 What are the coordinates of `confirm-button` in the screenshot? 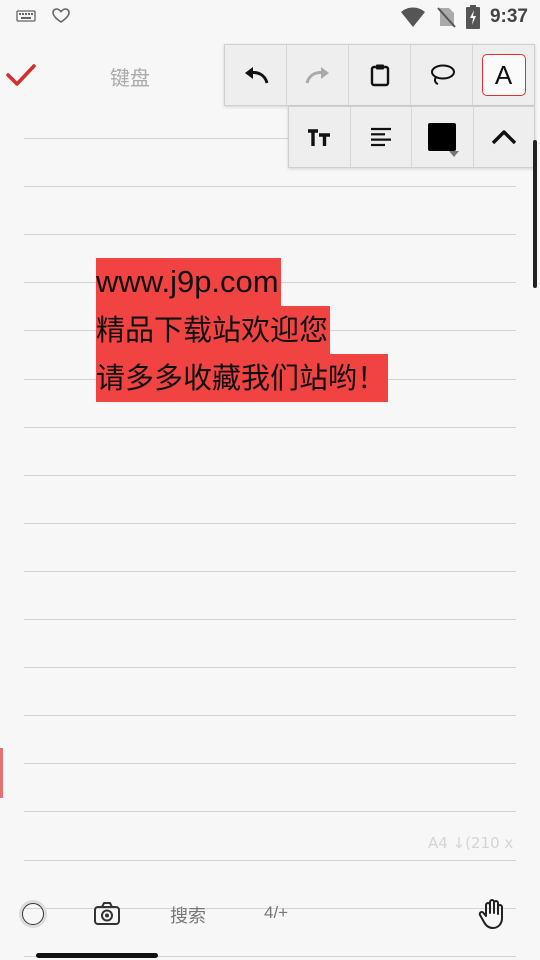 It's located at (21, 75).